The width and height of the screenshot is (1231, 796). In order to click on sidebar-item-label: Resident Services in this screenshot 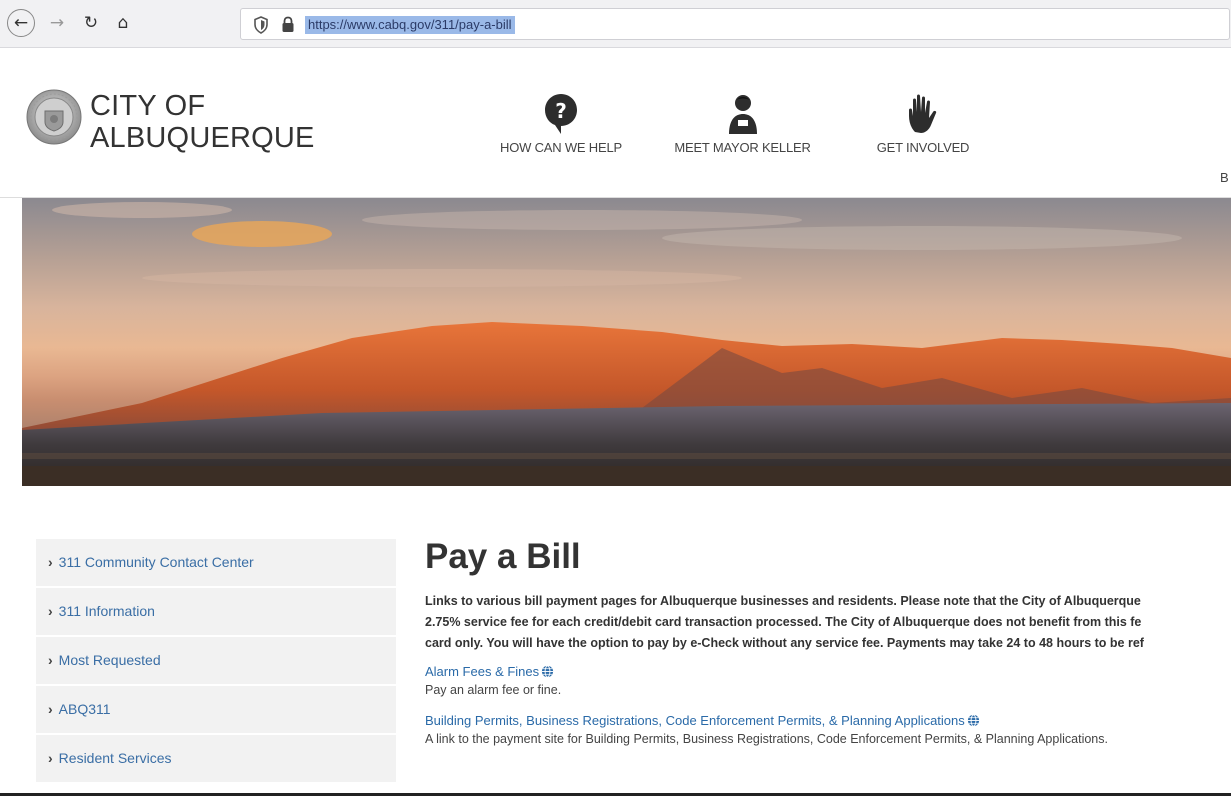, I will do `click(115, 758)`.